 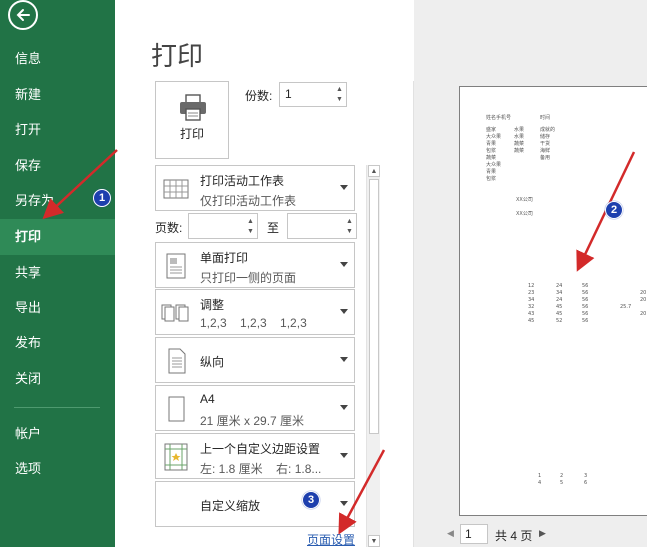 I want to click on print-what-dropdown: 打印活动工作表 仅打印活动工作表, so click(x=255, y=188).